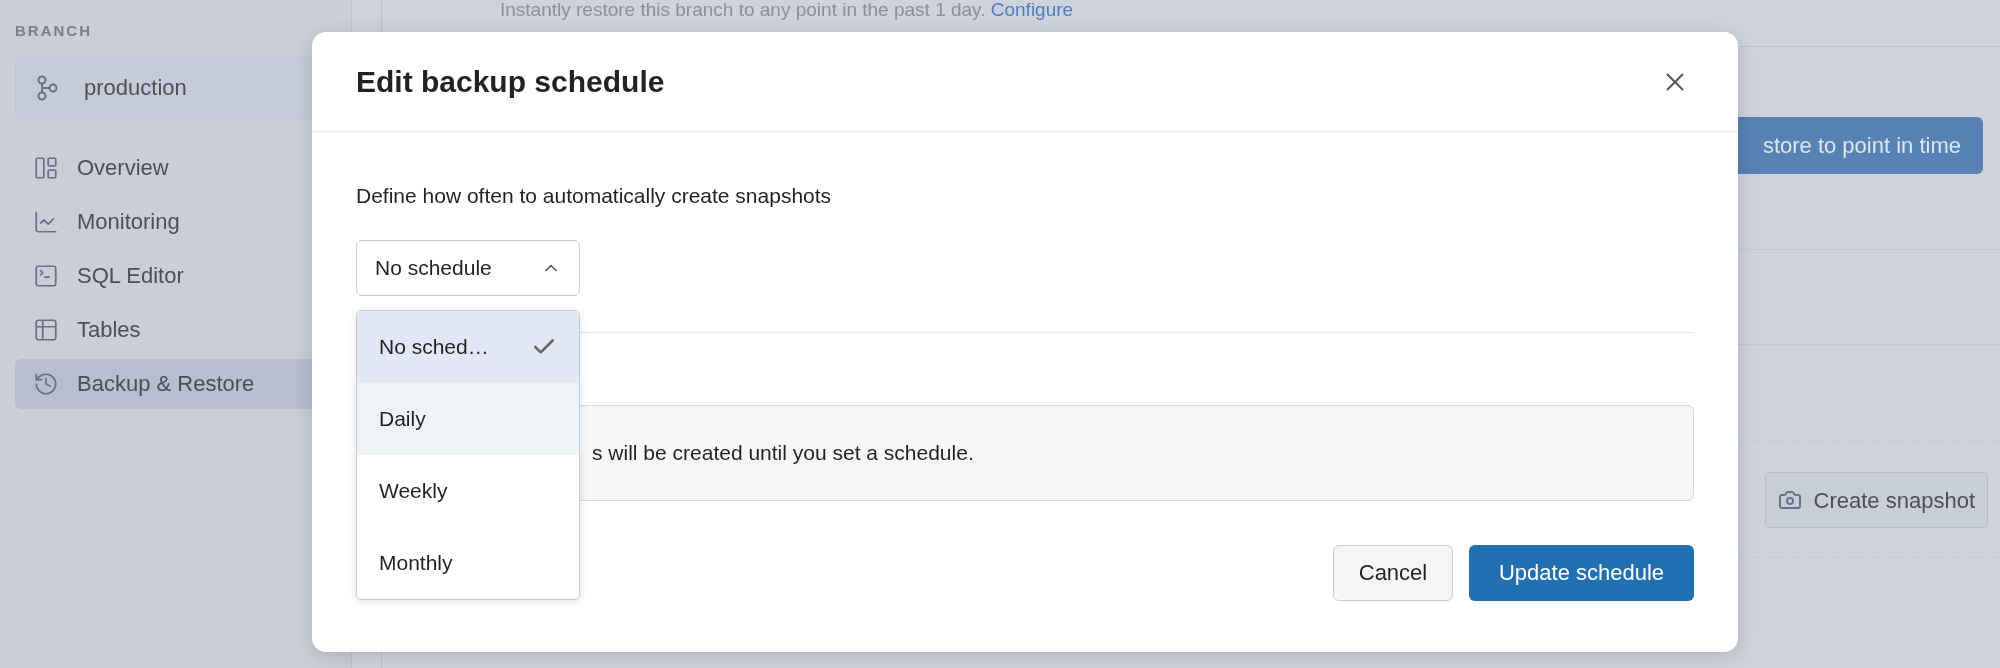  Describe the element at coordinates (1581, 572) in the screenshot. I see `update-schedule-button: Update schedule` at that location.